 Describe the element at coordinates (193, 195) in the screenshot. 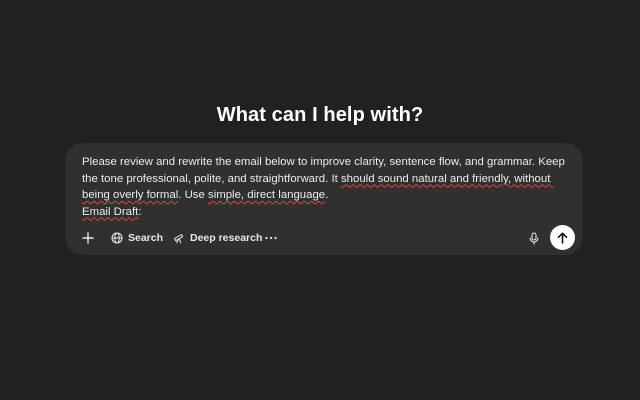

I see `prompt-text-segment: . Use` at that location.